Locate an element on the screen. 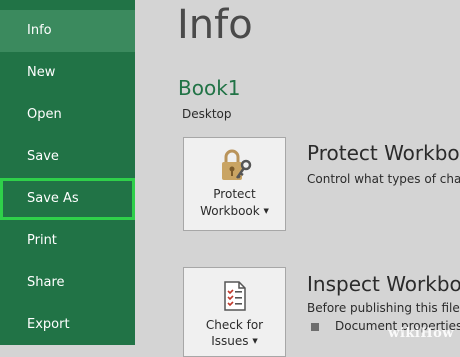 This screenshot has height=357, width=460. sidebar-item-new: New is located at coordinates (67, 73).